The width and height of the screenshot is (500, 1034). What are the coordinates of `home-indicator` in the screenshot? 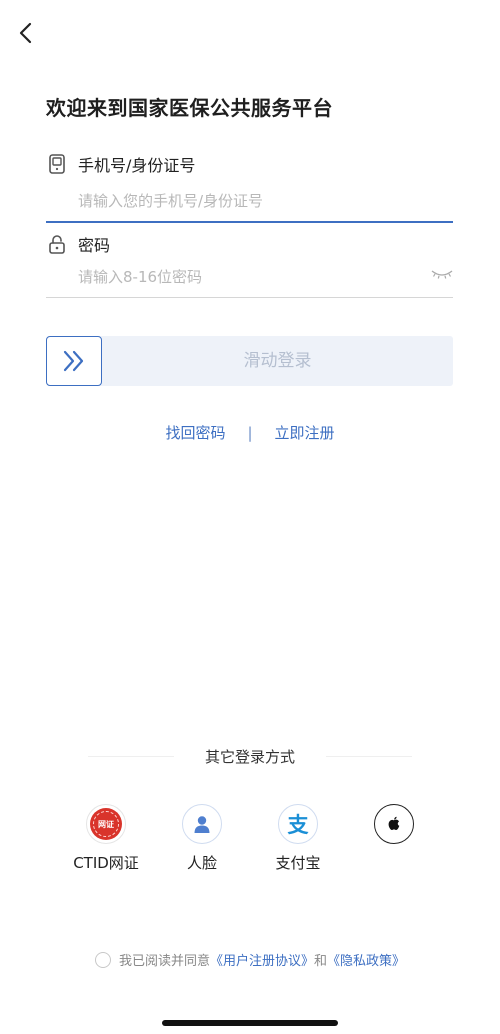 It's located at (250, 1023).